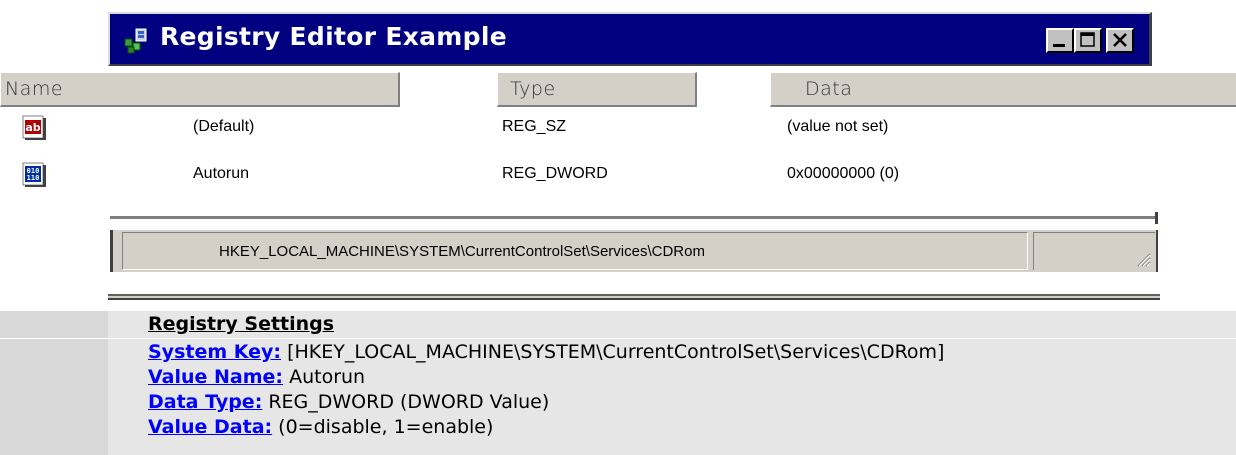 This screenshot has width=1236, height=455. What do you see at coordinates (597, 89) in the screenshot?
I see `column-header-type: Type` at bounding box center [597, 89].